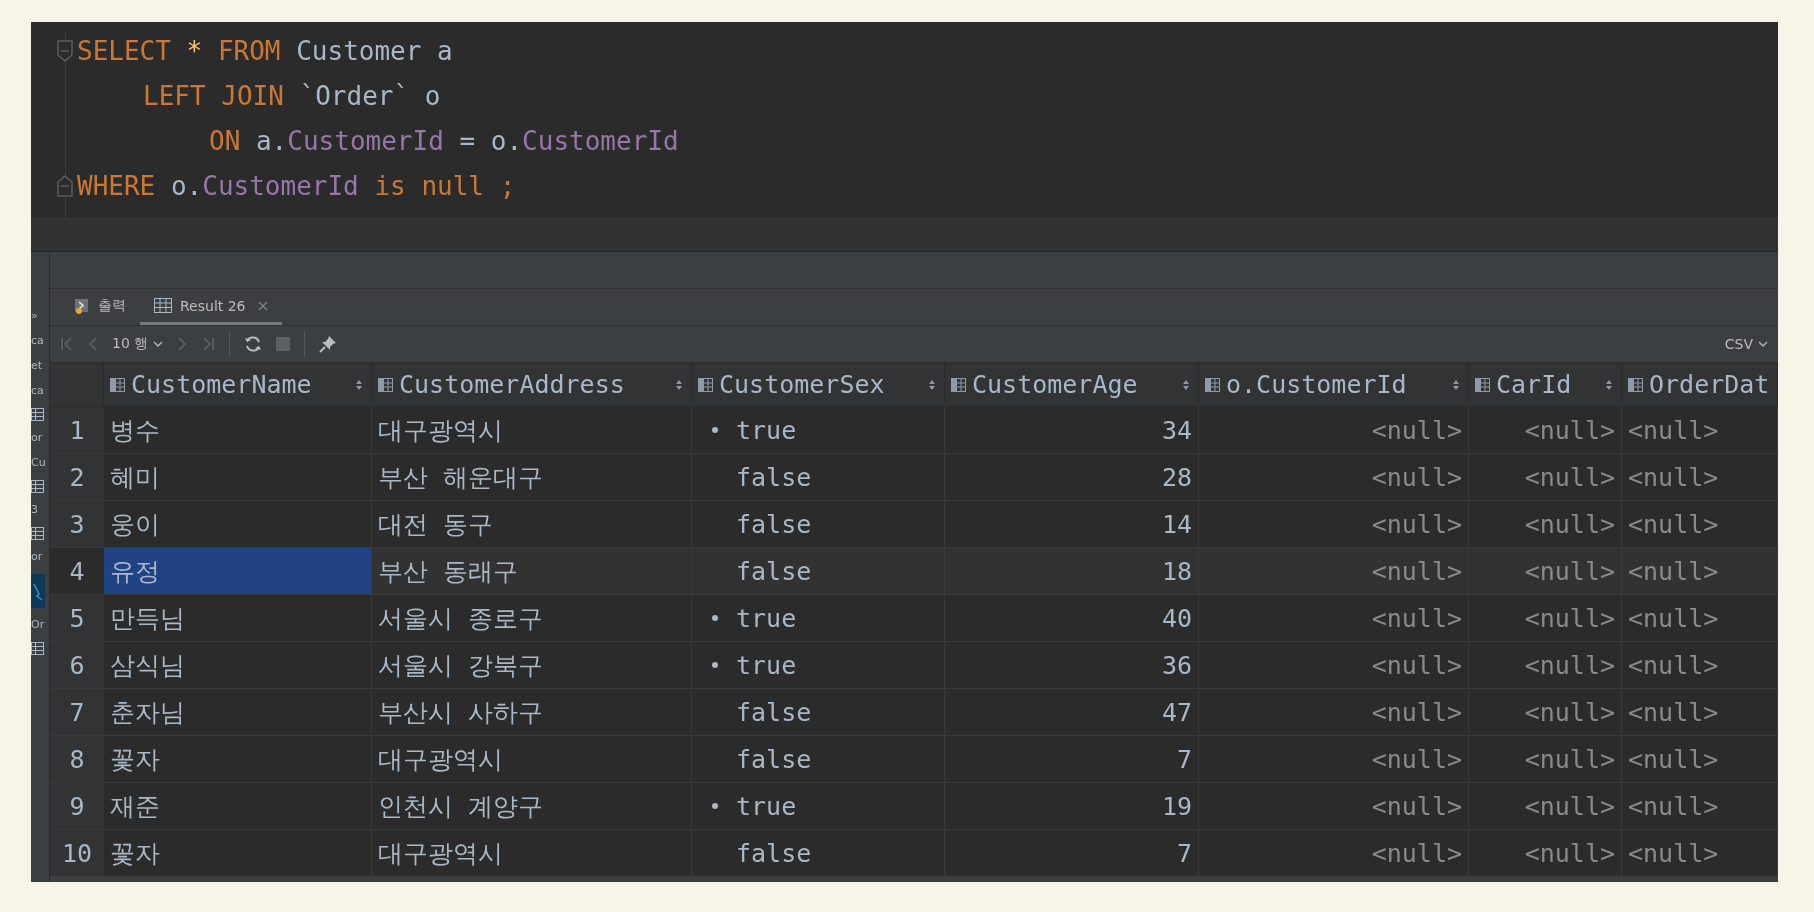 The height and width of the screenshot is (912, 1814). I want to click on table-cell: 유정, so click(238, 571).